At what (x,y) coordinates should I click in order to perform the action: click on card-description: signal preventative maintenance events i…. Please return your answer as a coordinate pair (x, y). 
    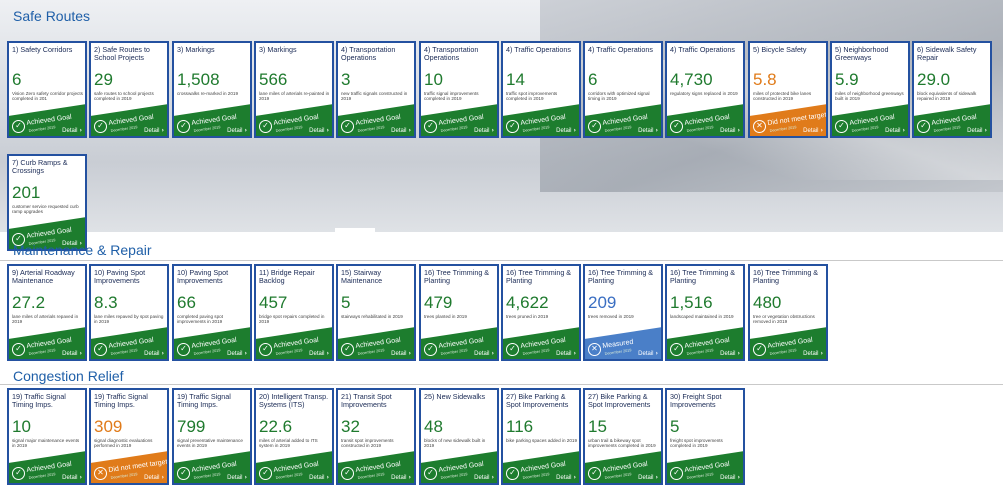
    Looking at the image, I should click on (210, 443).